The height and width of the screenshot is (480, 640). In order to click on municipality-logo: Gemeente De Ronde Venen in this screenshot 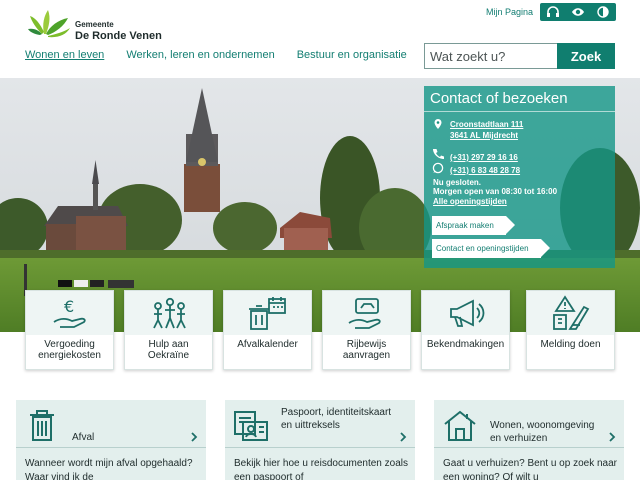, I will do `click(95, 26)`.